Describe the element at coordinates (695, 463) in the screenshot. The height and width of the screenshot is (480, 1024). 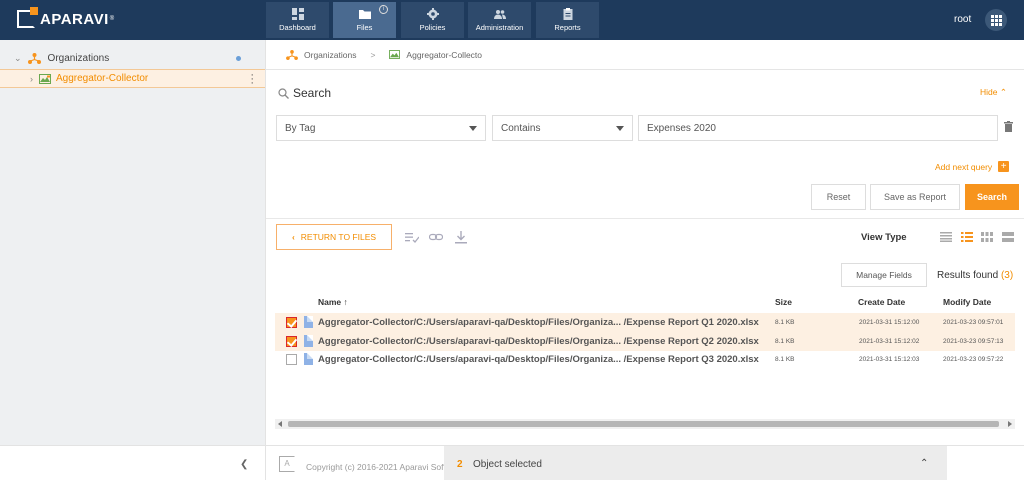
I see `selection-bar: 2 Object selected ⌃` at that location.